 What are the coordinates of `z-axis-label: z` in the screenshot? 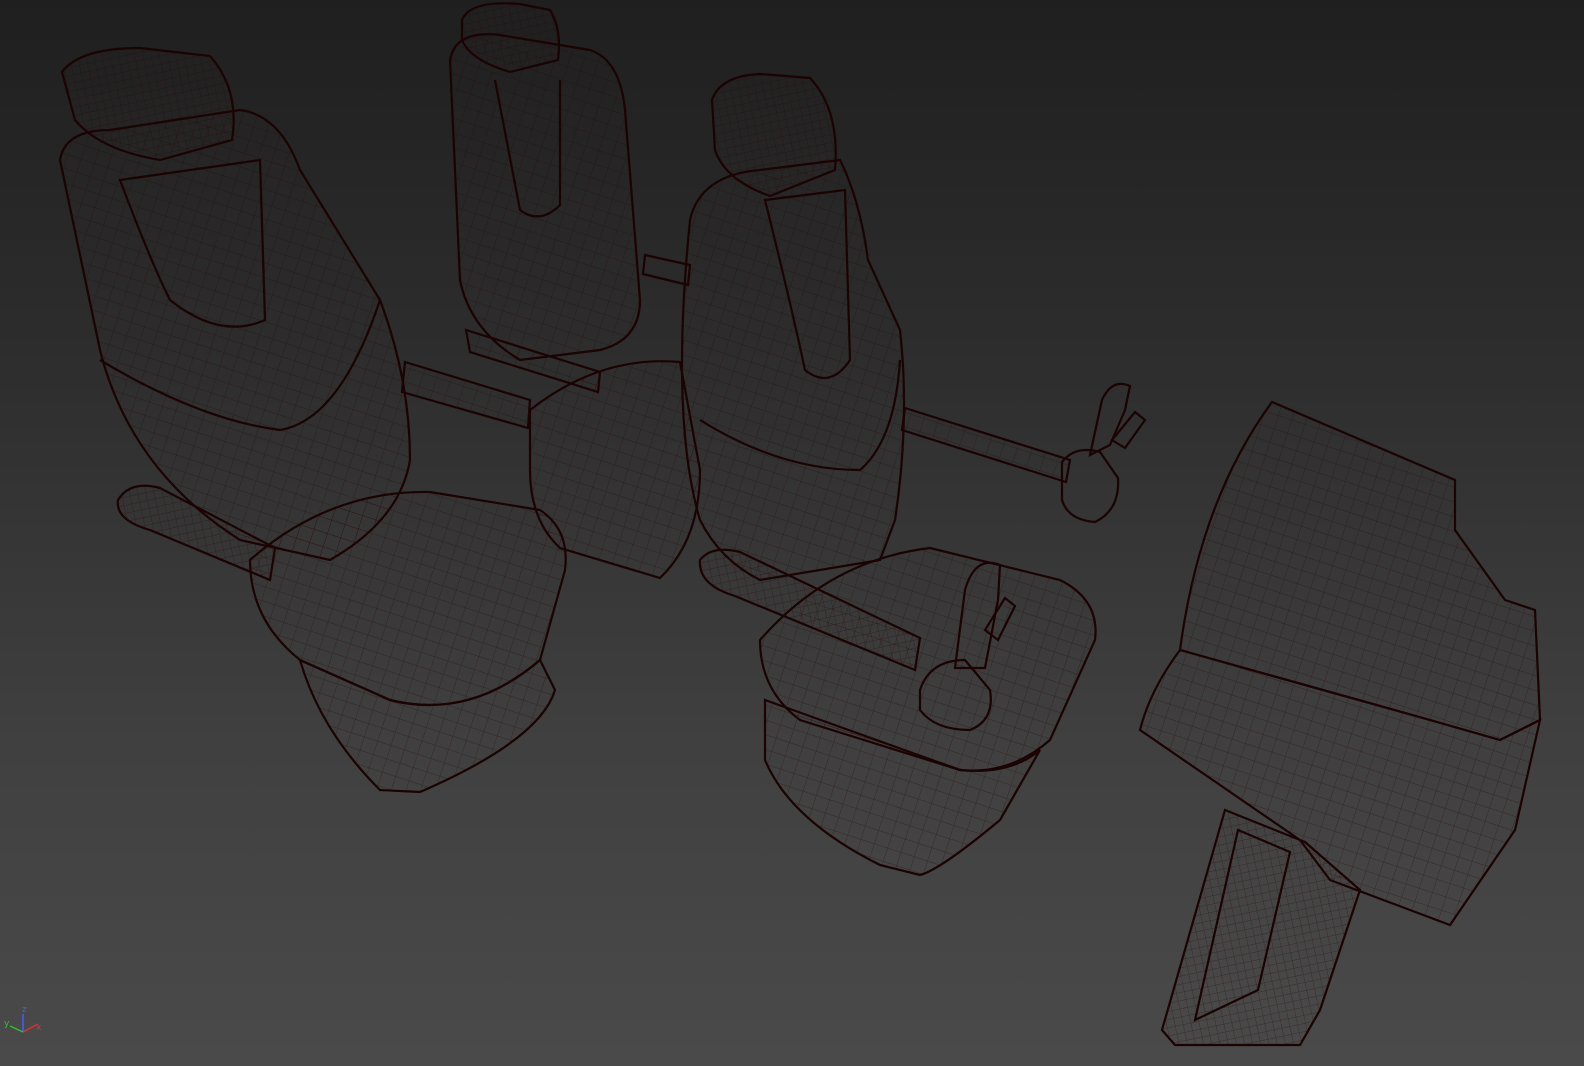 It's located at (24, 1010).